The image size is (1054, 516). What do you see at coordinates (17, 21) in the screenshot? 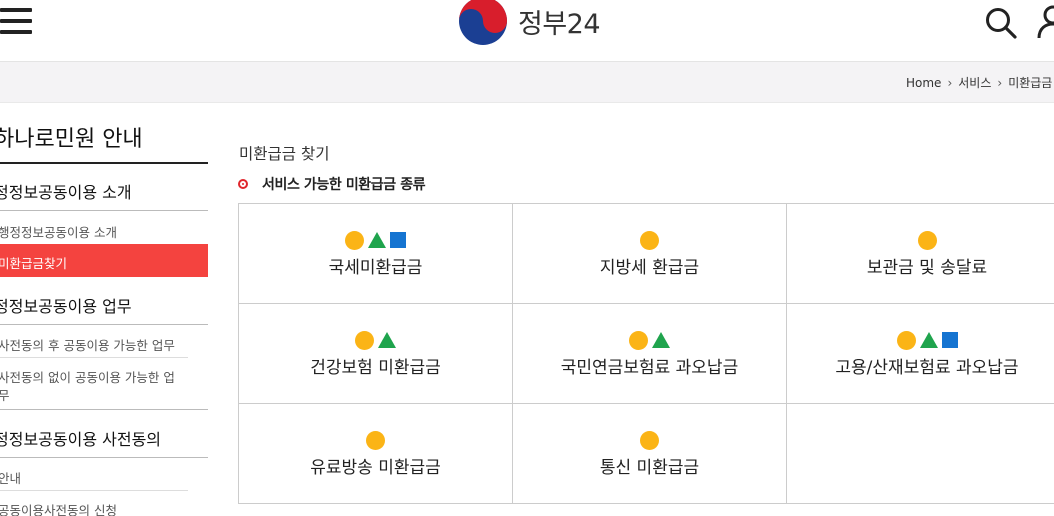
I see `hamburger-menu-icon` at bounding box center [17, 21].